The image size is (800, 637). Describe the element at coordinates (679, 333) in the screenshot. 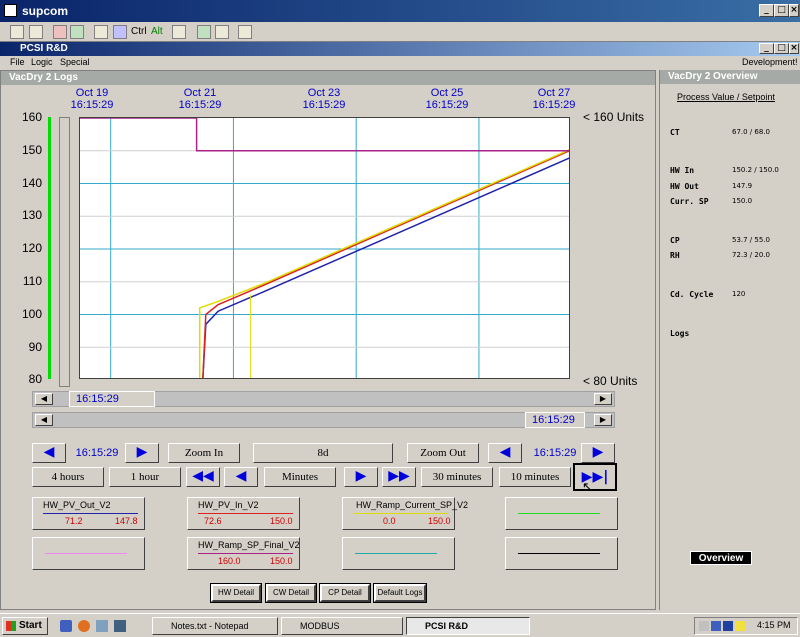

I see `logs-label: Logs` at that location.